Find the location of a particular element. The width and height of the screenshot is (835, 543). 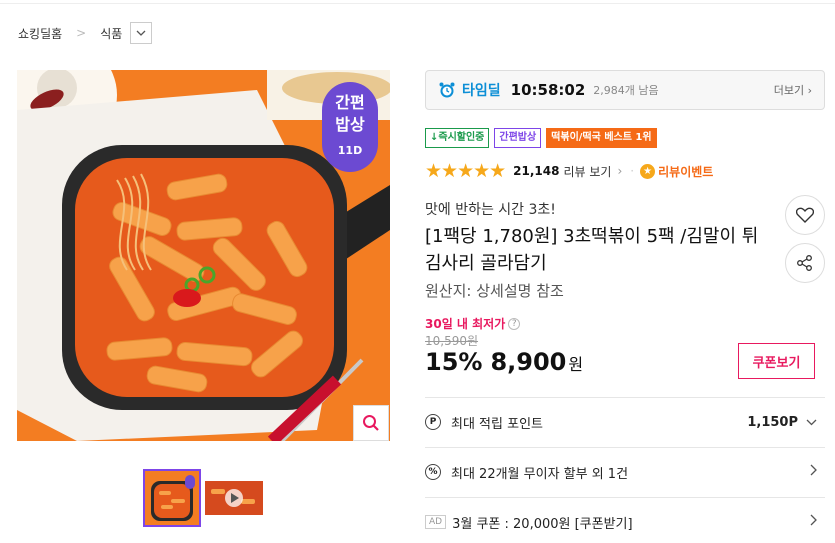

review-count: 21,148 is located at coordinates (536, 171).